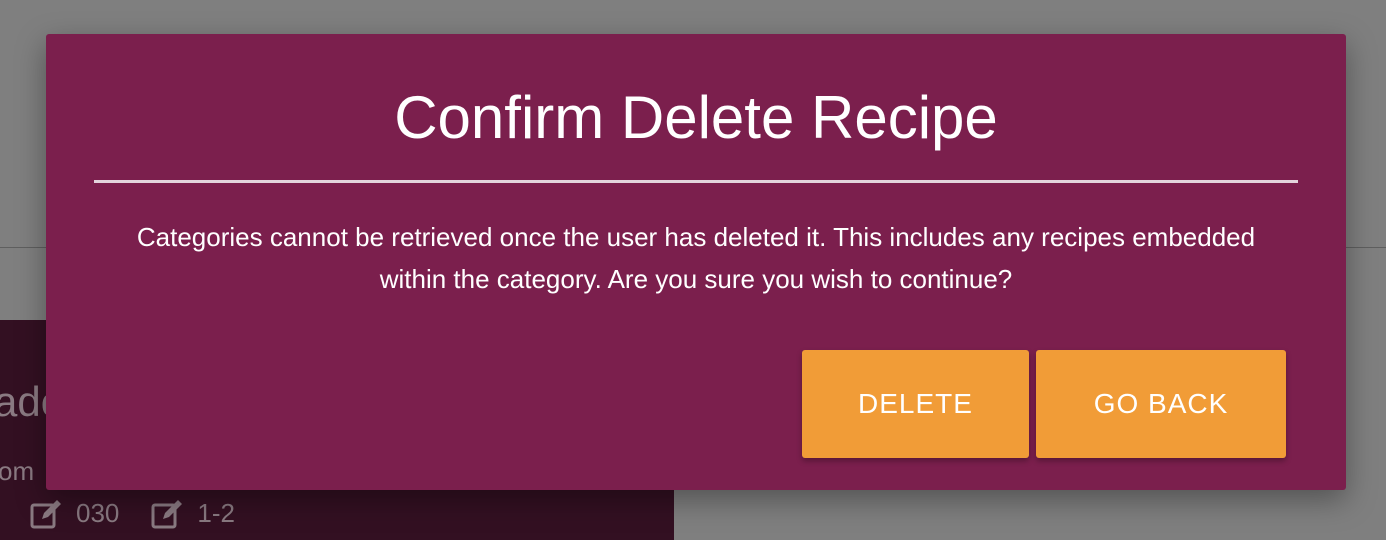  I want to click on meta-item: 1-2, so click(193, 513).